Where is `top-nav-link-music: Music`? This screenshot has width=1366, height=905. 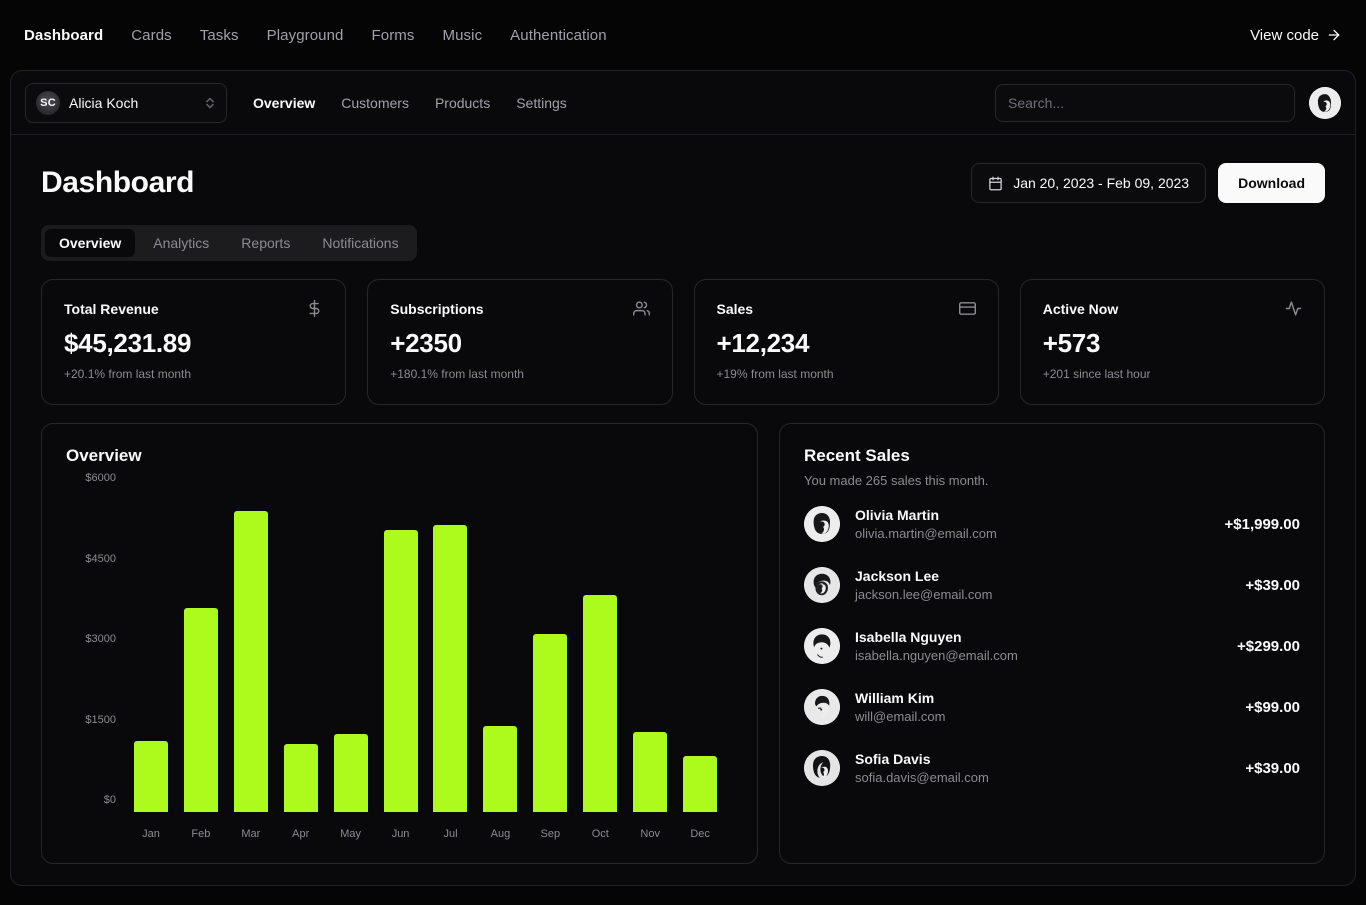 top-nav-link-music: Music is located at coordinates (463, 35).